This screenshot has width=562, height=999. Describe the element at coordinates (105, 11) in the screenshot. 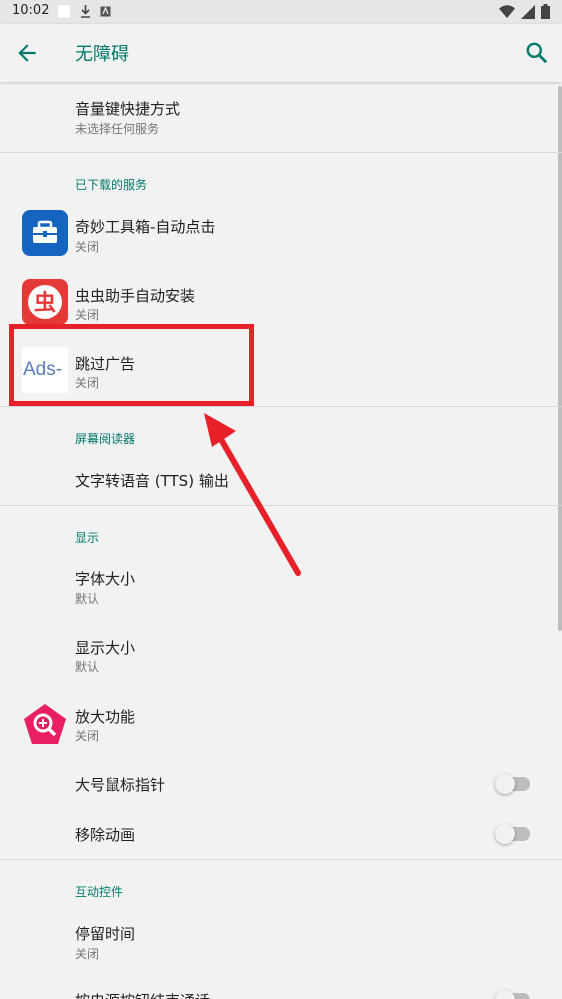

I see `app-notification-icon` at that location.